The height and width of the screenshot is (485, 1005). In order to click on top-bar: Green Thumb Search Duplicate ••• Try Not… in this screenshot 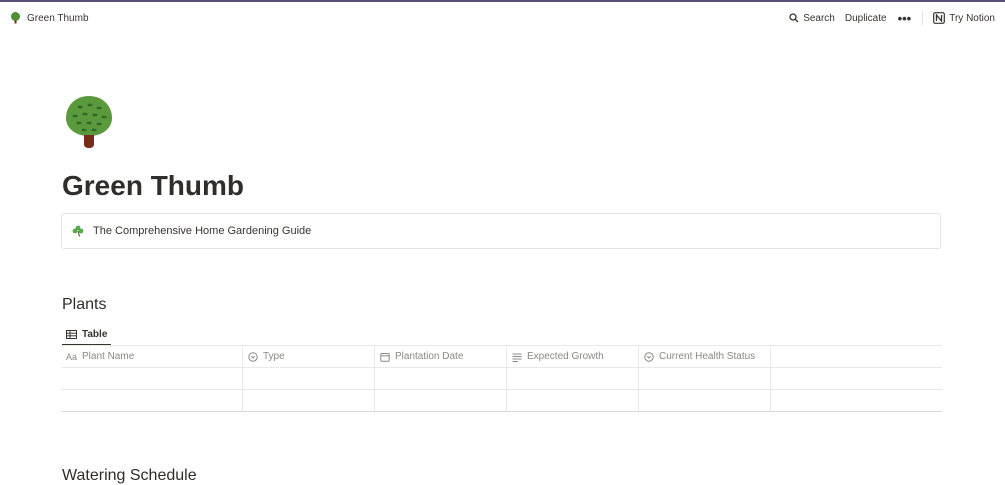, I will do `click(502, 18)`.